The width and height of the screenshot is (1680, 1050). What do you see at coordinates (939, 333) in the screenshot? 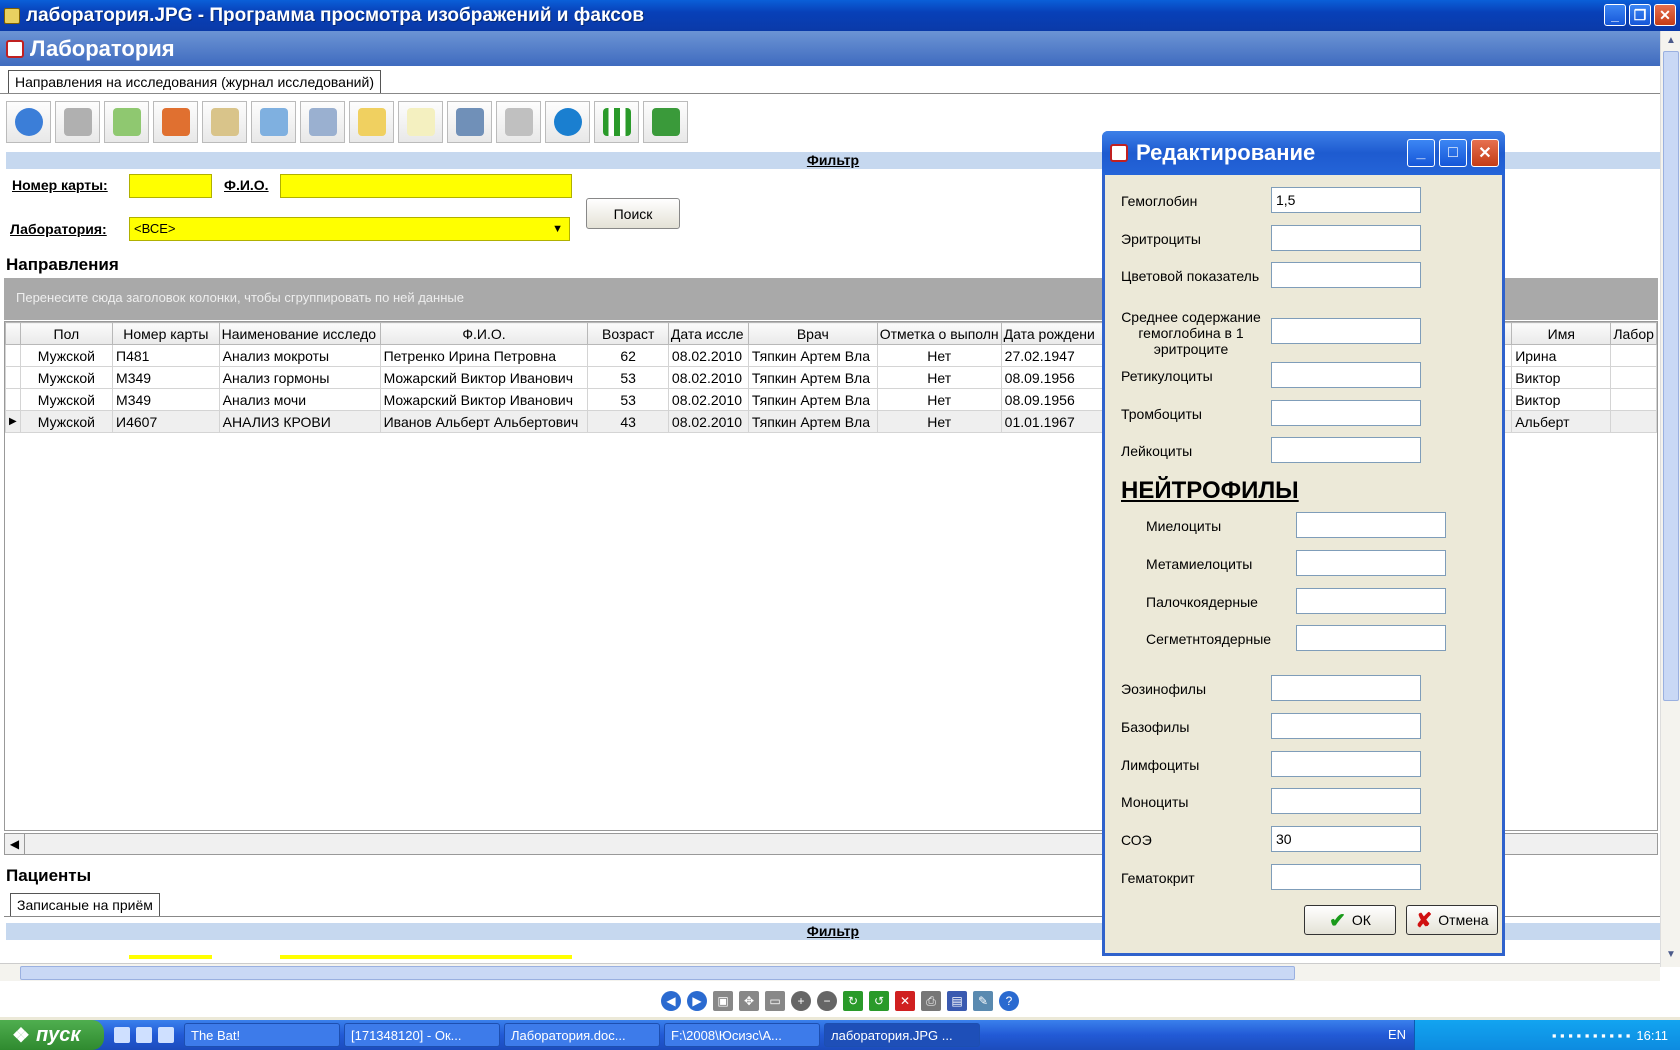
I see `column-header: Отметка о выполн` at bounding box center [939, 333].